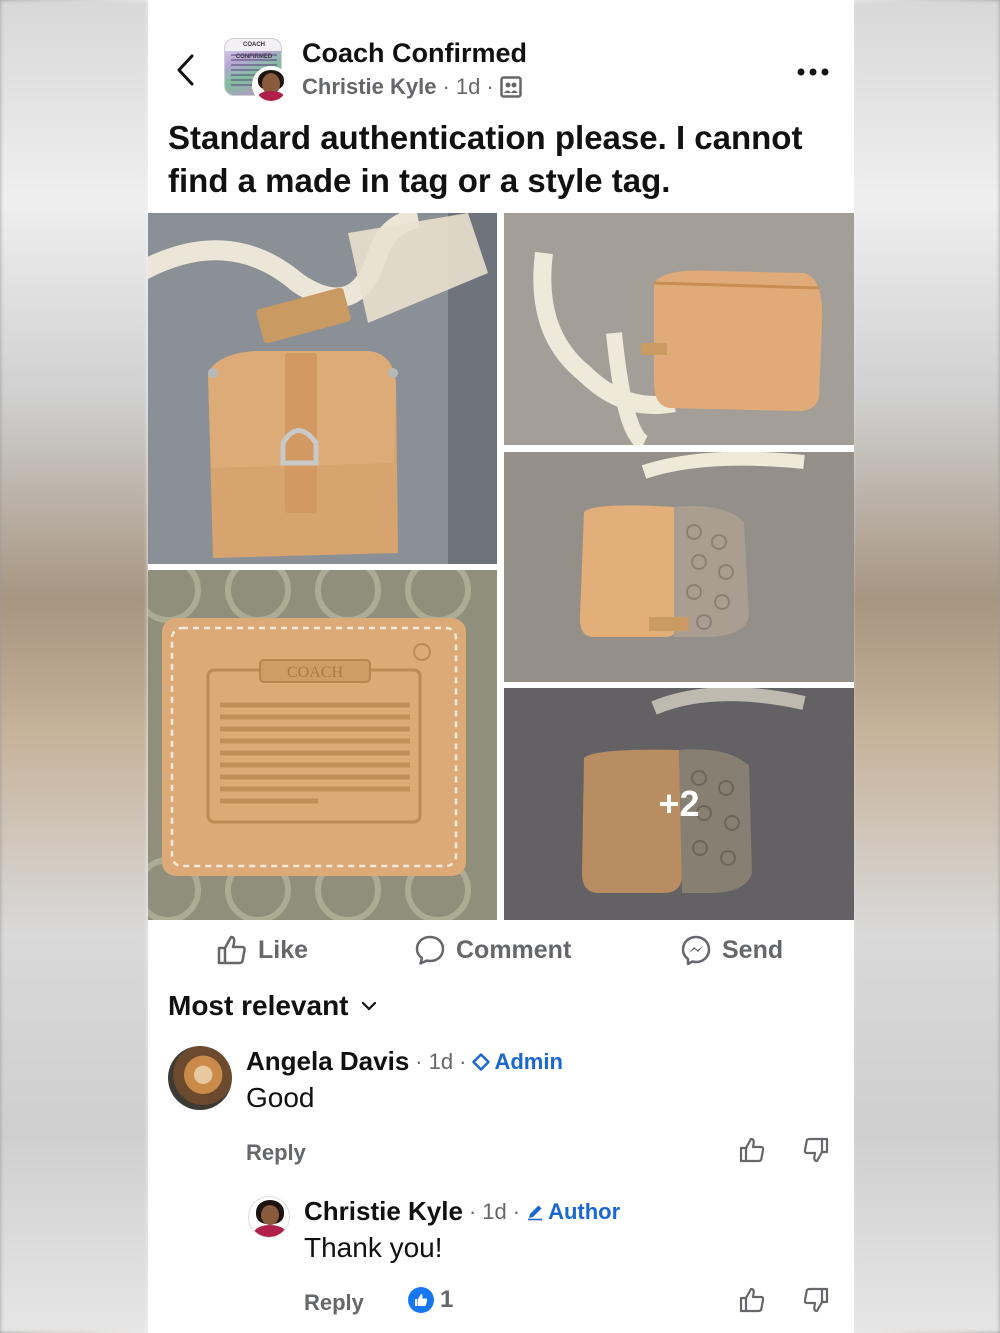 The image size is (1000, 1333). Describe the element at coordinates (584, 1211) in the screenshot. I see `author-badge-label: Author` at that location.